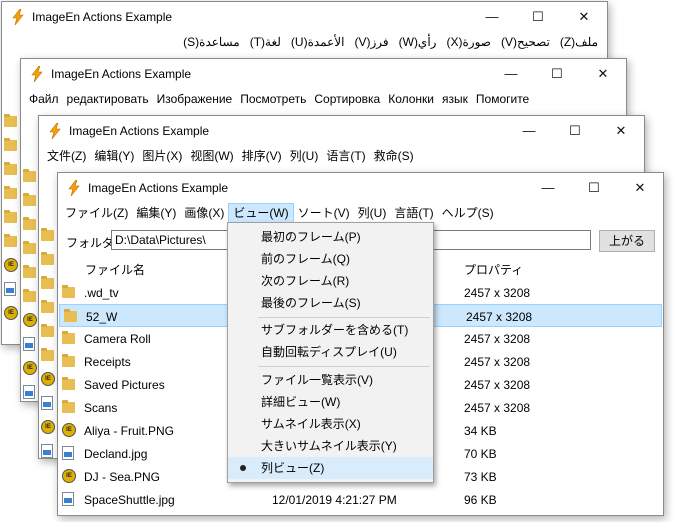  I want to click on menu-file: 文件(Z), so click(66, 156).